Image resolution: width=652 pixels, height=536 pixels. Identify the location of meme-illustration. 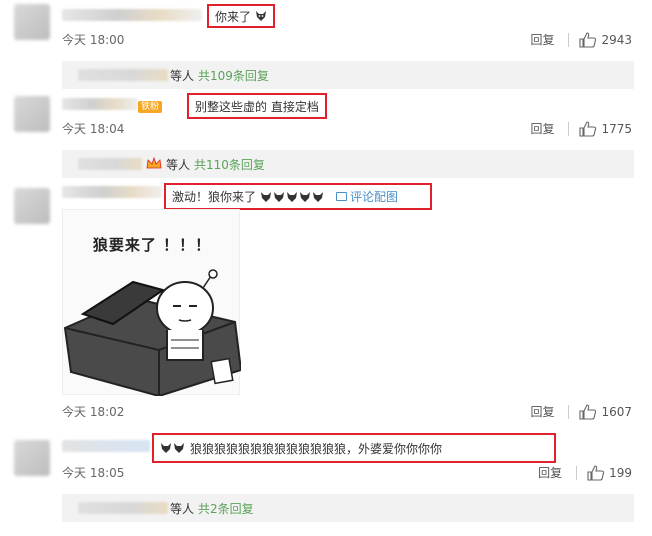
(152, 332).